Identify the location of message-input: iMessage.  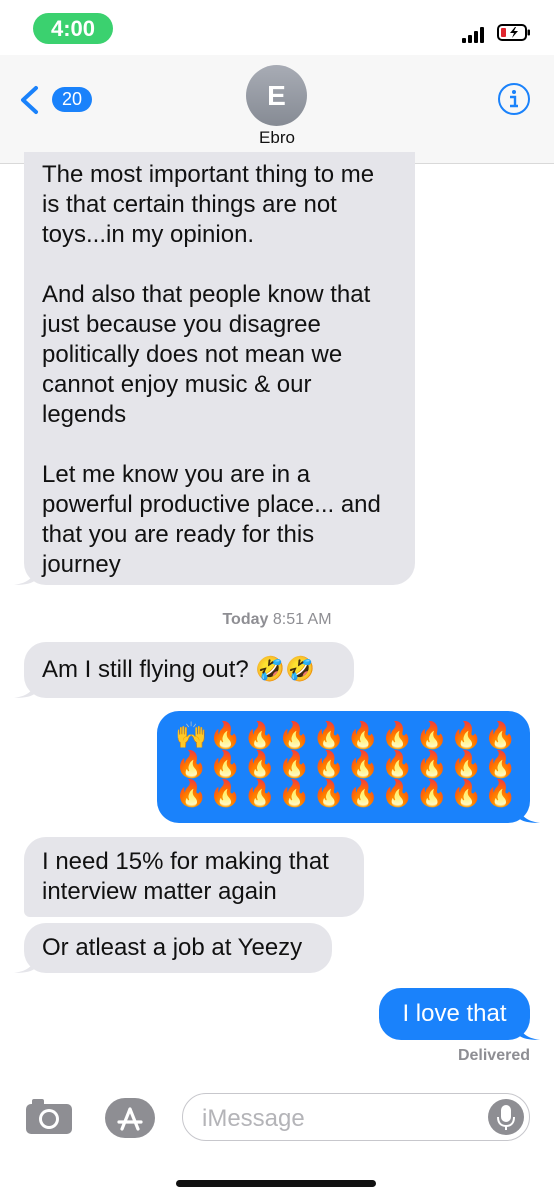
(356, 1117).